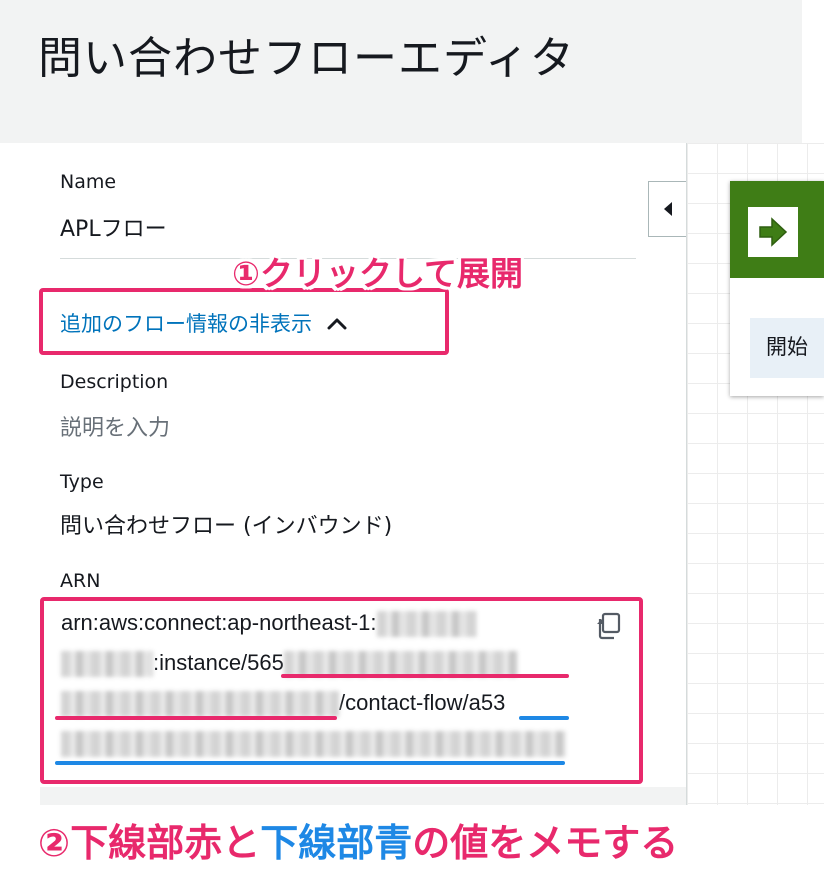 The image size is (824, 884). I want to click on annotation-step2-suffix: の値をメモする, so click(545, 843).